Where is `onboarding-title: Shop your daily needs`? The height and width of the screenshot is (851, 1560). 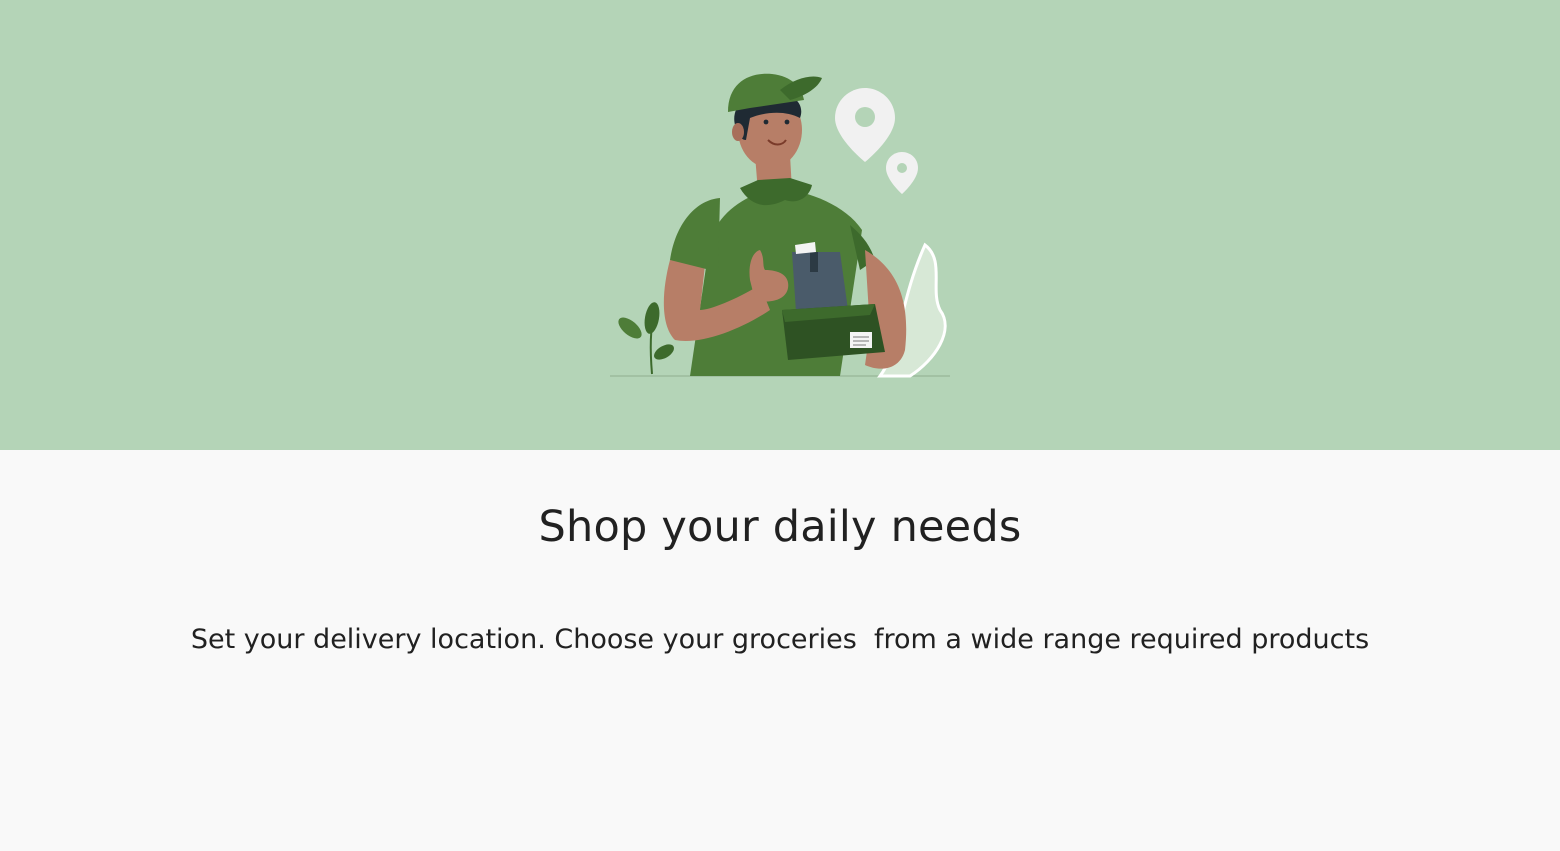
onboarding-title: Shop your daily needs is located at coordinates (780, 527).